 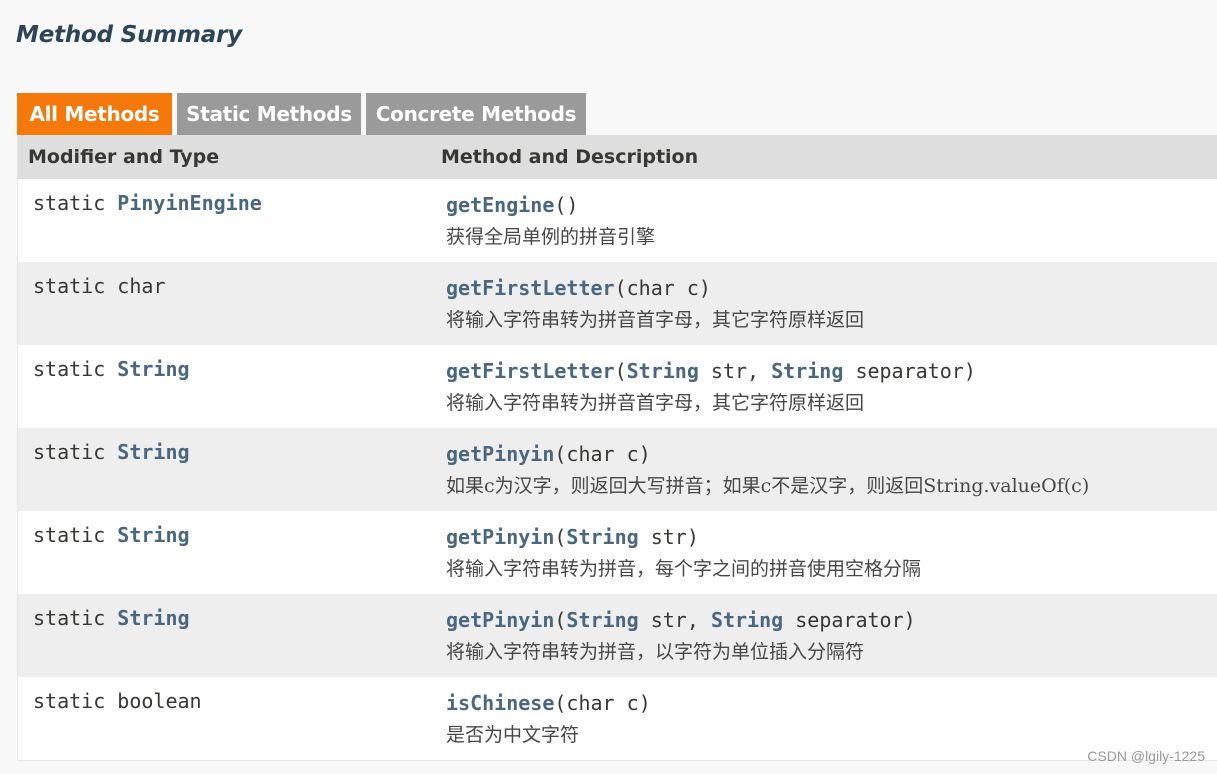 What do you see at coordinates (476, 114) in the screenshot?
I see `tab-concrete-methods: Concrete Methods` at bounding box center [476, 114].